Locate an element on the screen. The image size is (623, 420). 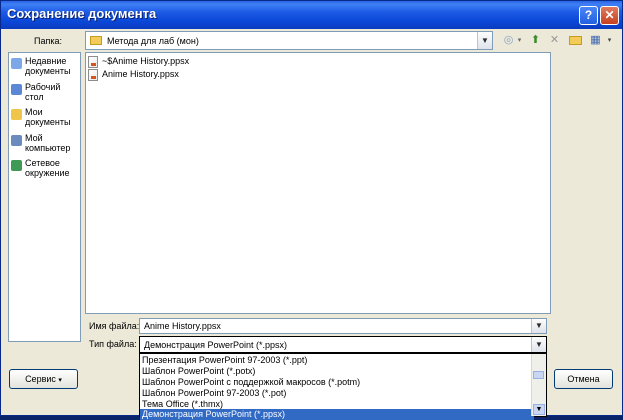
place-my-documents: Мои документы is located at coordinates (46, 119).